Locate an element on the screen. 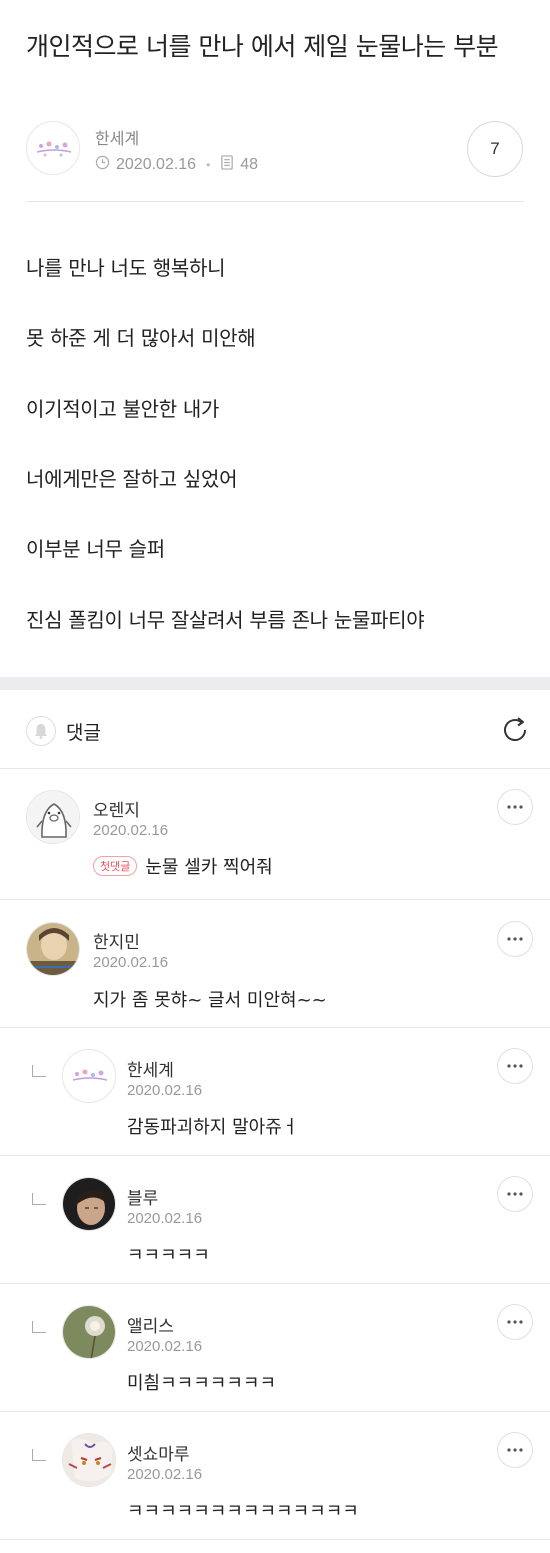  body-line: 못 하준 게 더 많아서 미안해 is located at coordinates (141, 338).